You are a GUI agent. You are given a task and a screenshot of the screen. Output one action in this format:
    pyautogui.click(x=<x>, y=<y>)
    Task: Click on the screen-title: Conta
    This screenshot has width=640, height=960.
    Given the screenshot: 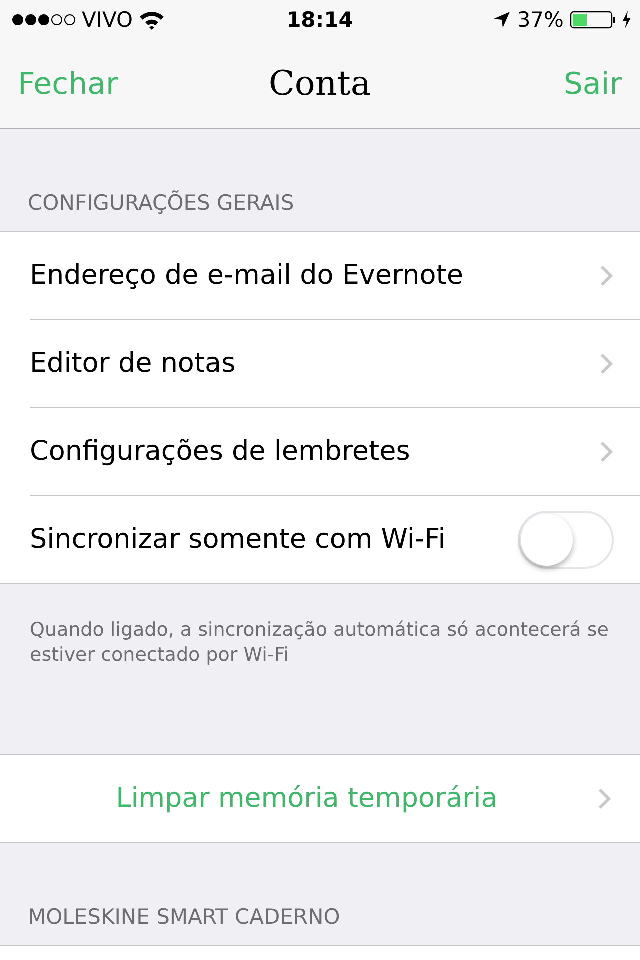 What is the action you would take?
    pyautogui.click(x=320, y=84)
    